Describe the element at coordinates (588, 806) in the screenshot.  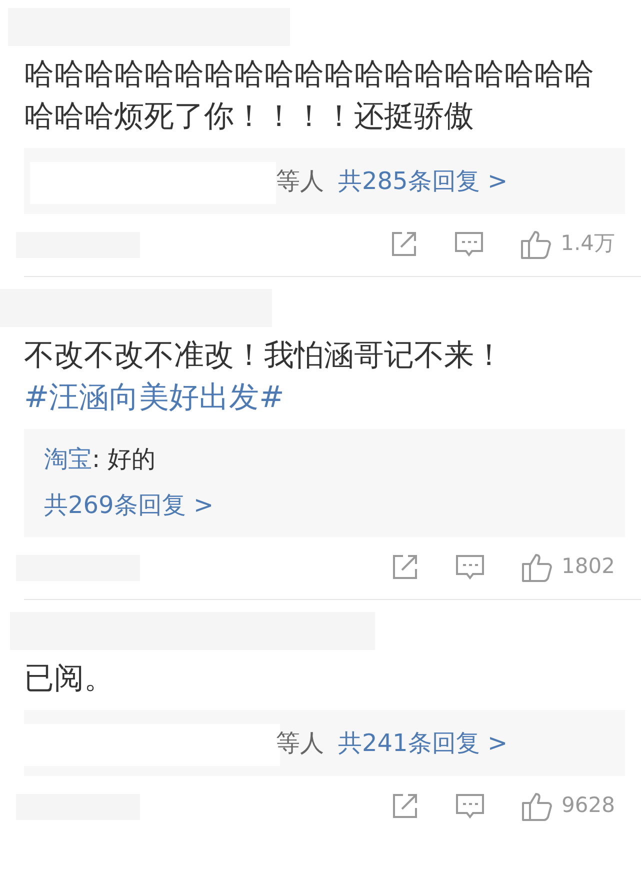
I see `like-count: 9628` at that location.